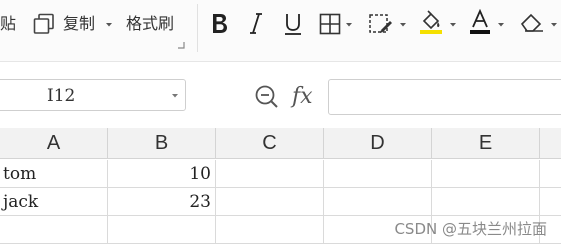  What do you see at coordinates (54, 174) in the screenshot?
I see `cell-a1: tom` at bounding box center [54, 174].